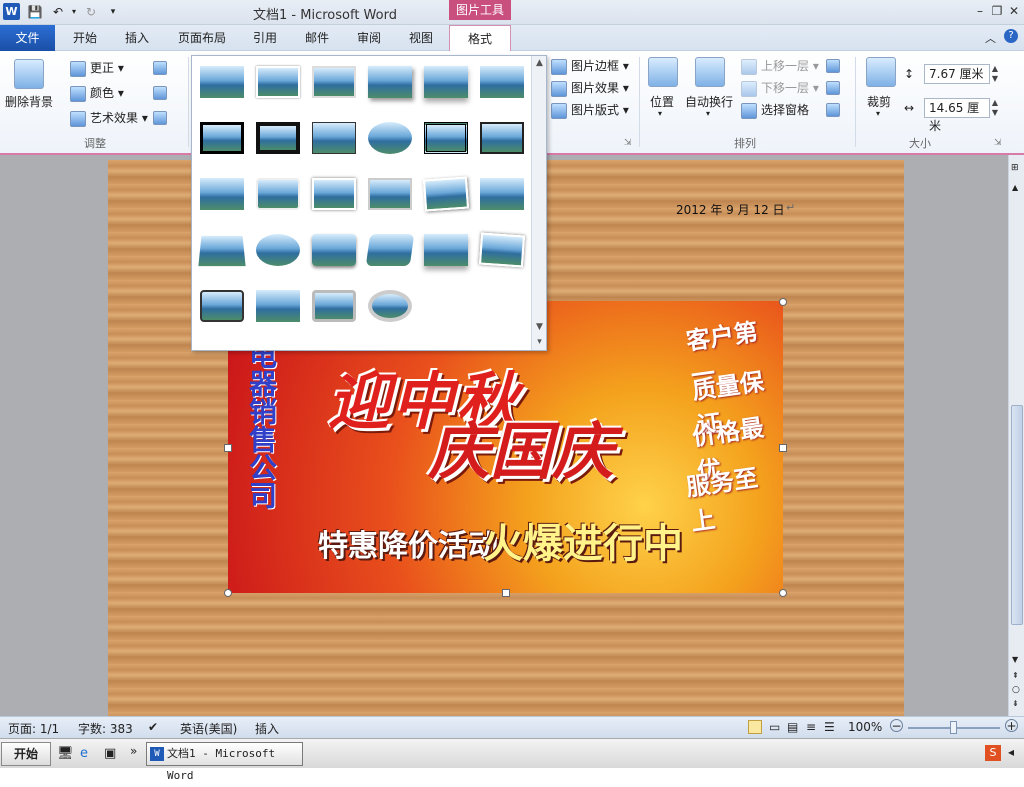  What do you see at coordinates (1011, 752) in the screenshot?
I see `tray-expand-icon: ◂` at bounding box center [1011, 752].